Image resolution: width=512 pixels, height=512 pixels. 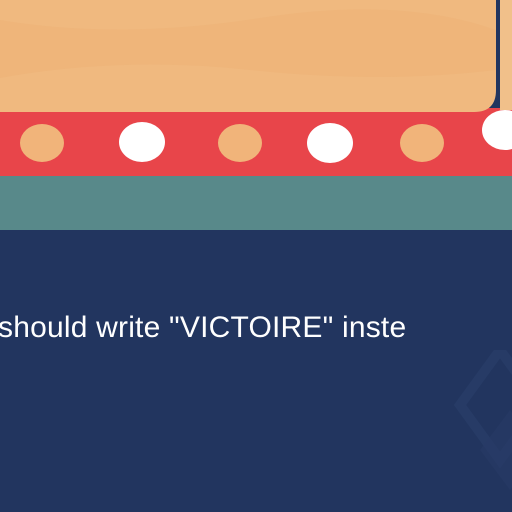 I want to click on banner-right-edge, so click(x=506, y=55).